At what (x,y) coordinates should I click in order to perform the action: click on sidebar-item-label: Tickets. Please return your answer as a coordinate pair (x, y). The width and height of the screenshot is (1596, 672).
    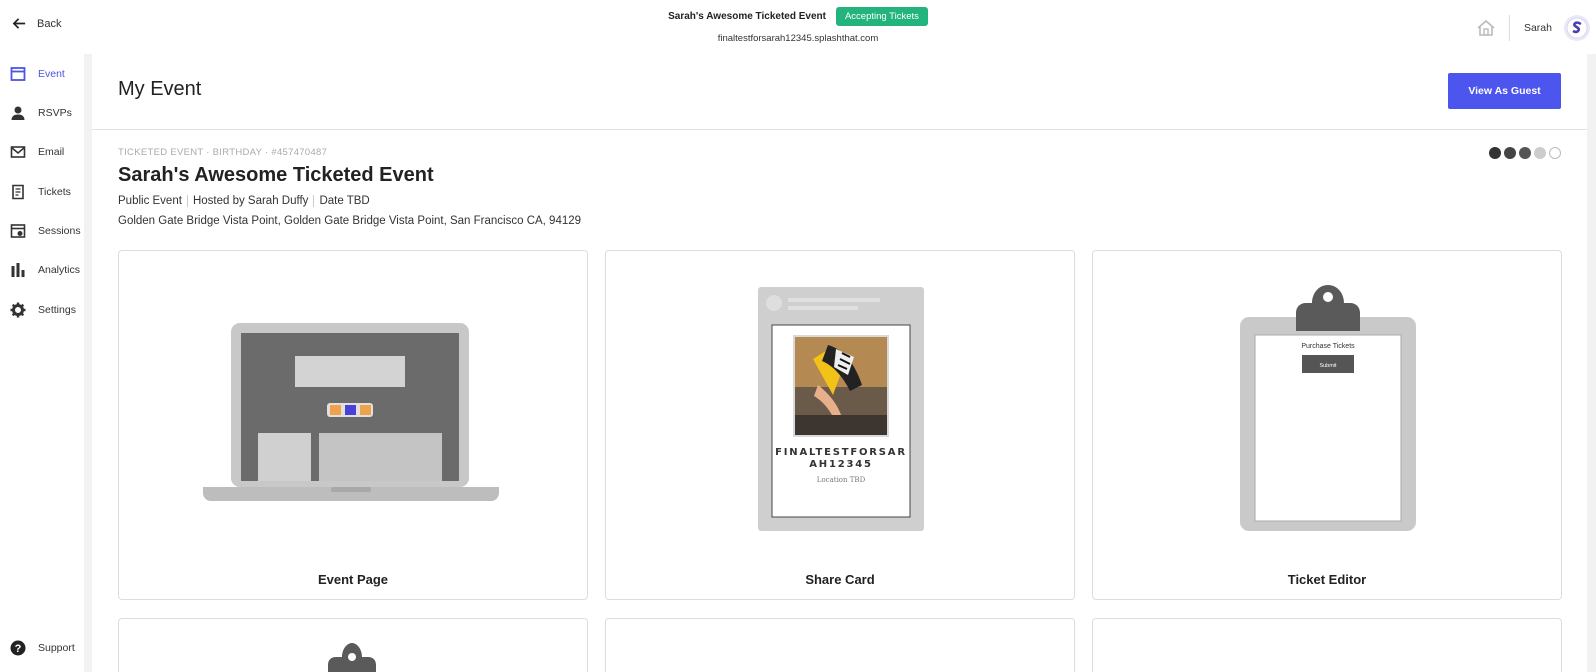
    Looking at the image, I should click on (54, 192).